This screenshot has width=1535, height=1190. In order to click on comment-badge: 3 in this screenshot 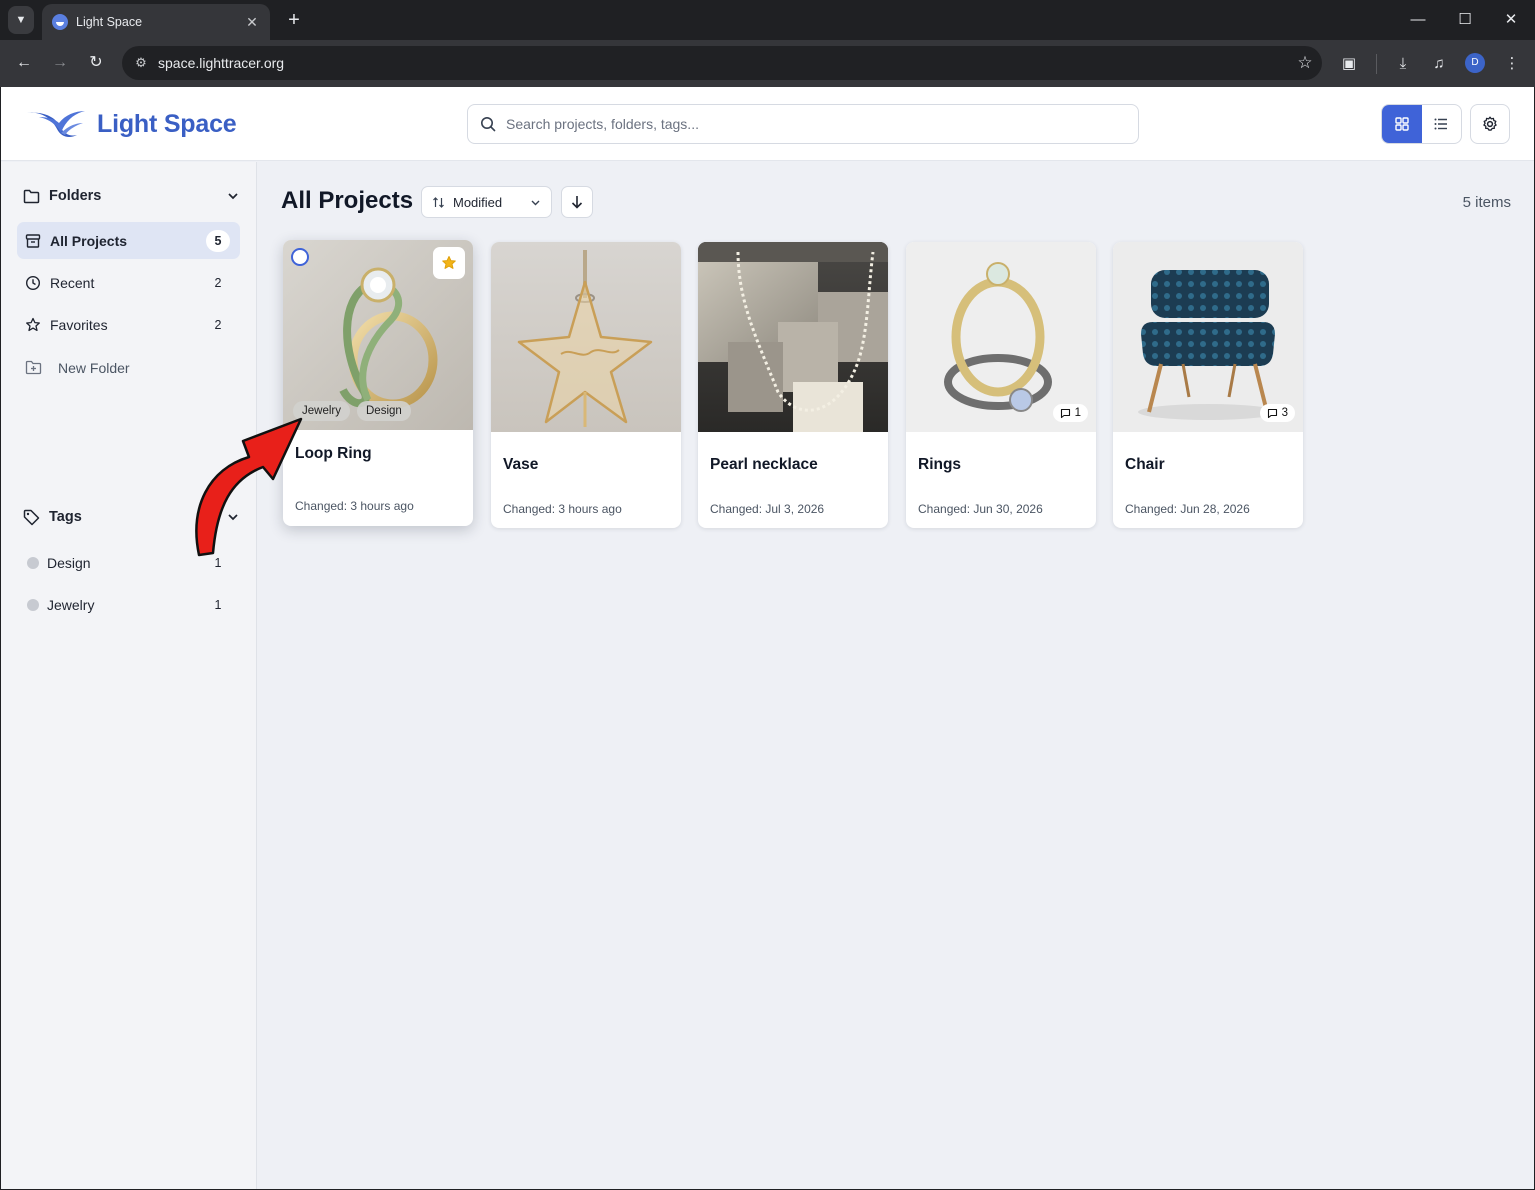, I will do `click(1277, 413)`.